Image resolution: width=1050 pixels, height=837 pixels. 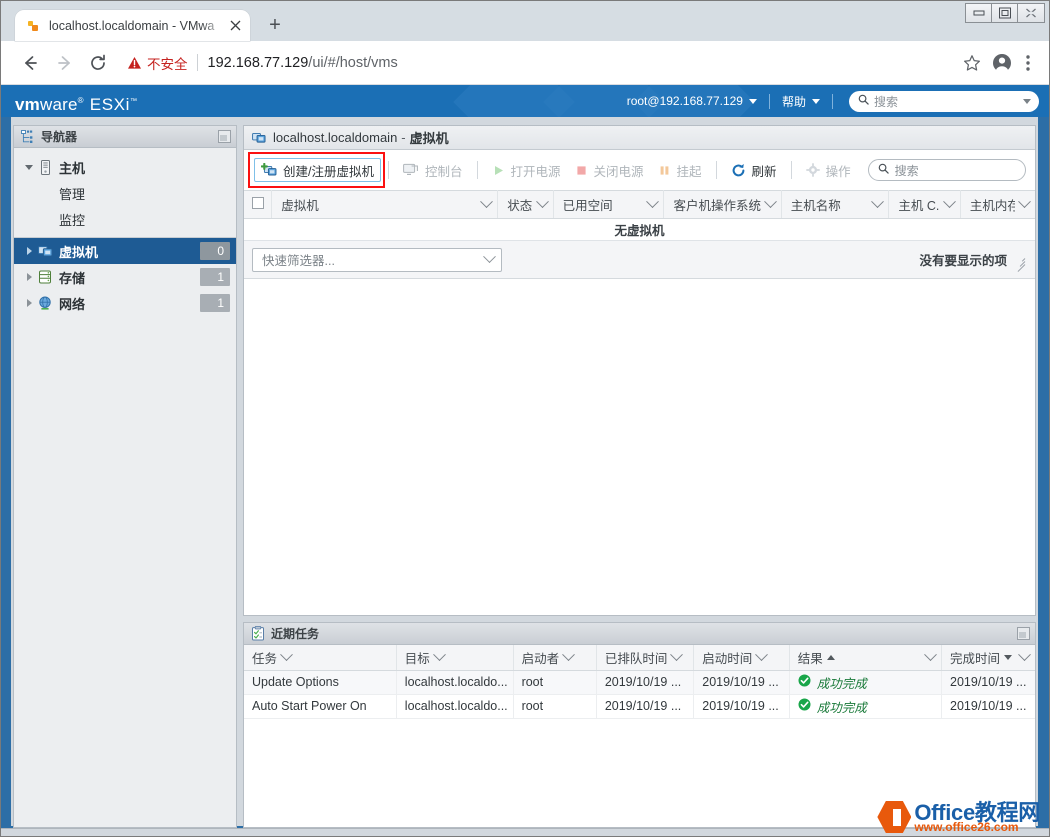 I want to click on triangle-down-icon, so click(x=29, y=167).